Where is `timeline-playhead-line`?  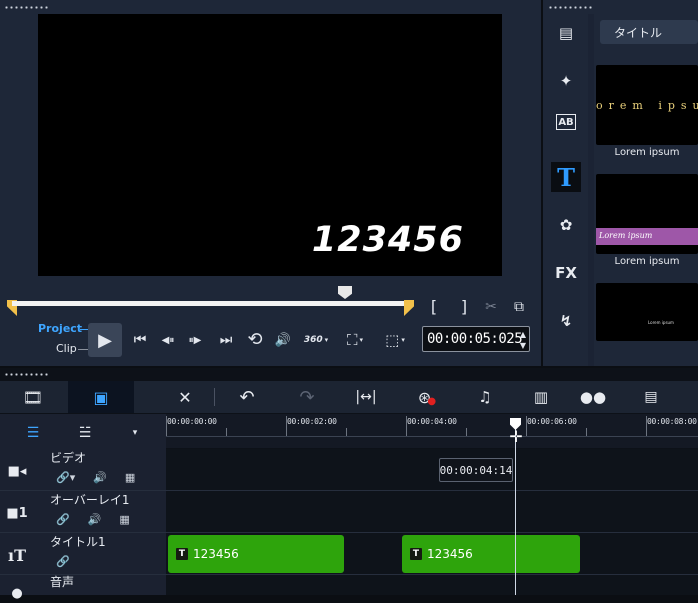 timeline-playhead-line is located at coordinates (515, 511).